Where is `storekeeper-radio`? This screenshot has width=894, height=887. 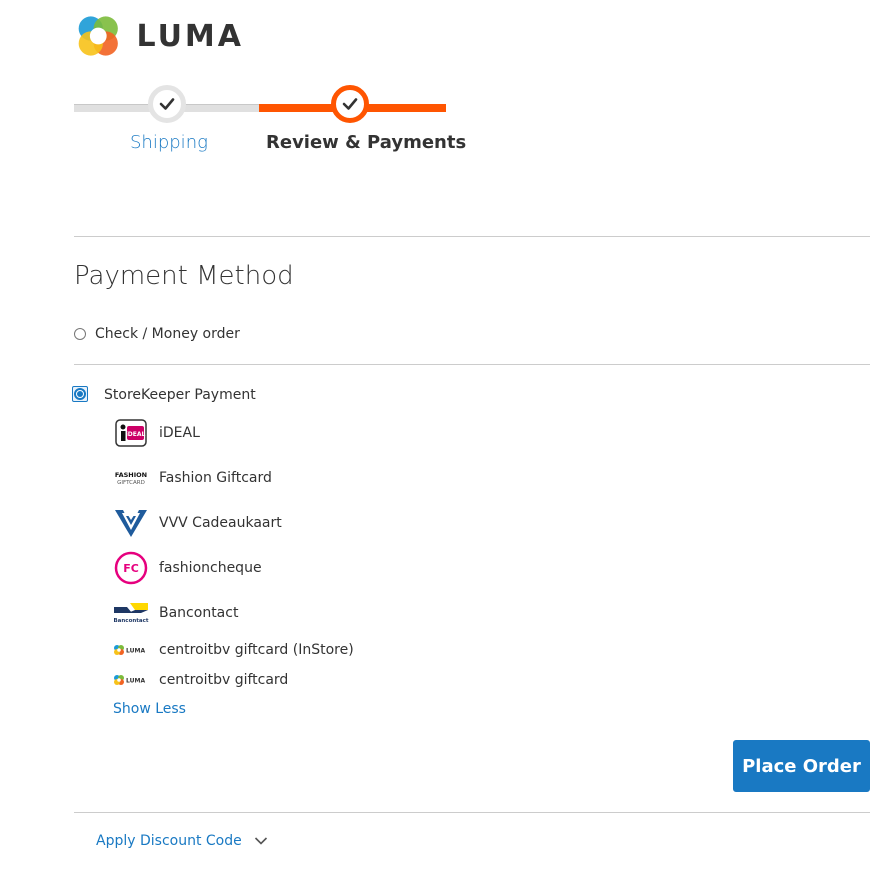 storekeeper-radio is located at coordinates (80, 394).